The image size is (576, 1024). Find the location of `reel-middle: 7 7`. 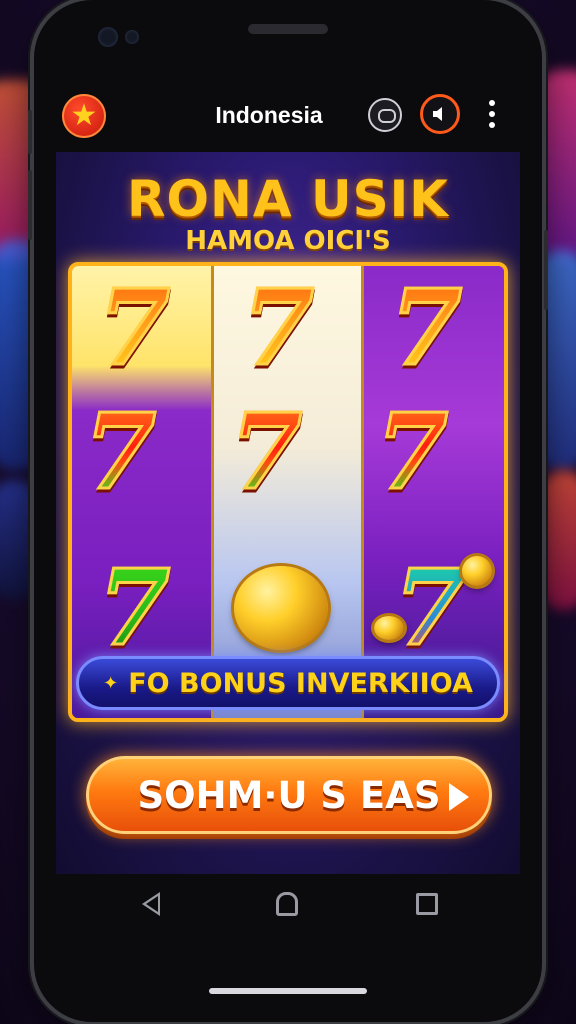

reel-middle: 7 7 is located at coordinates (289, 492).